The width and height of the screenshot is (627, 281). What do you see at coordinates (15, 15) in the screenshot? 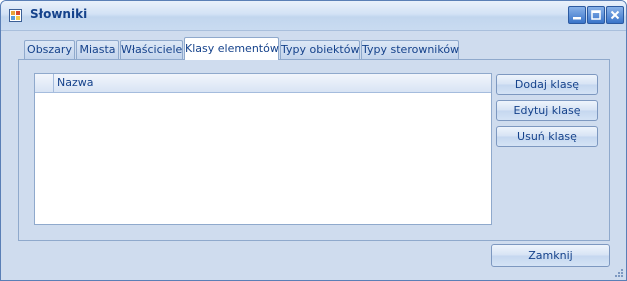
I see `app-window-icon` at bounding box center [15, 15].